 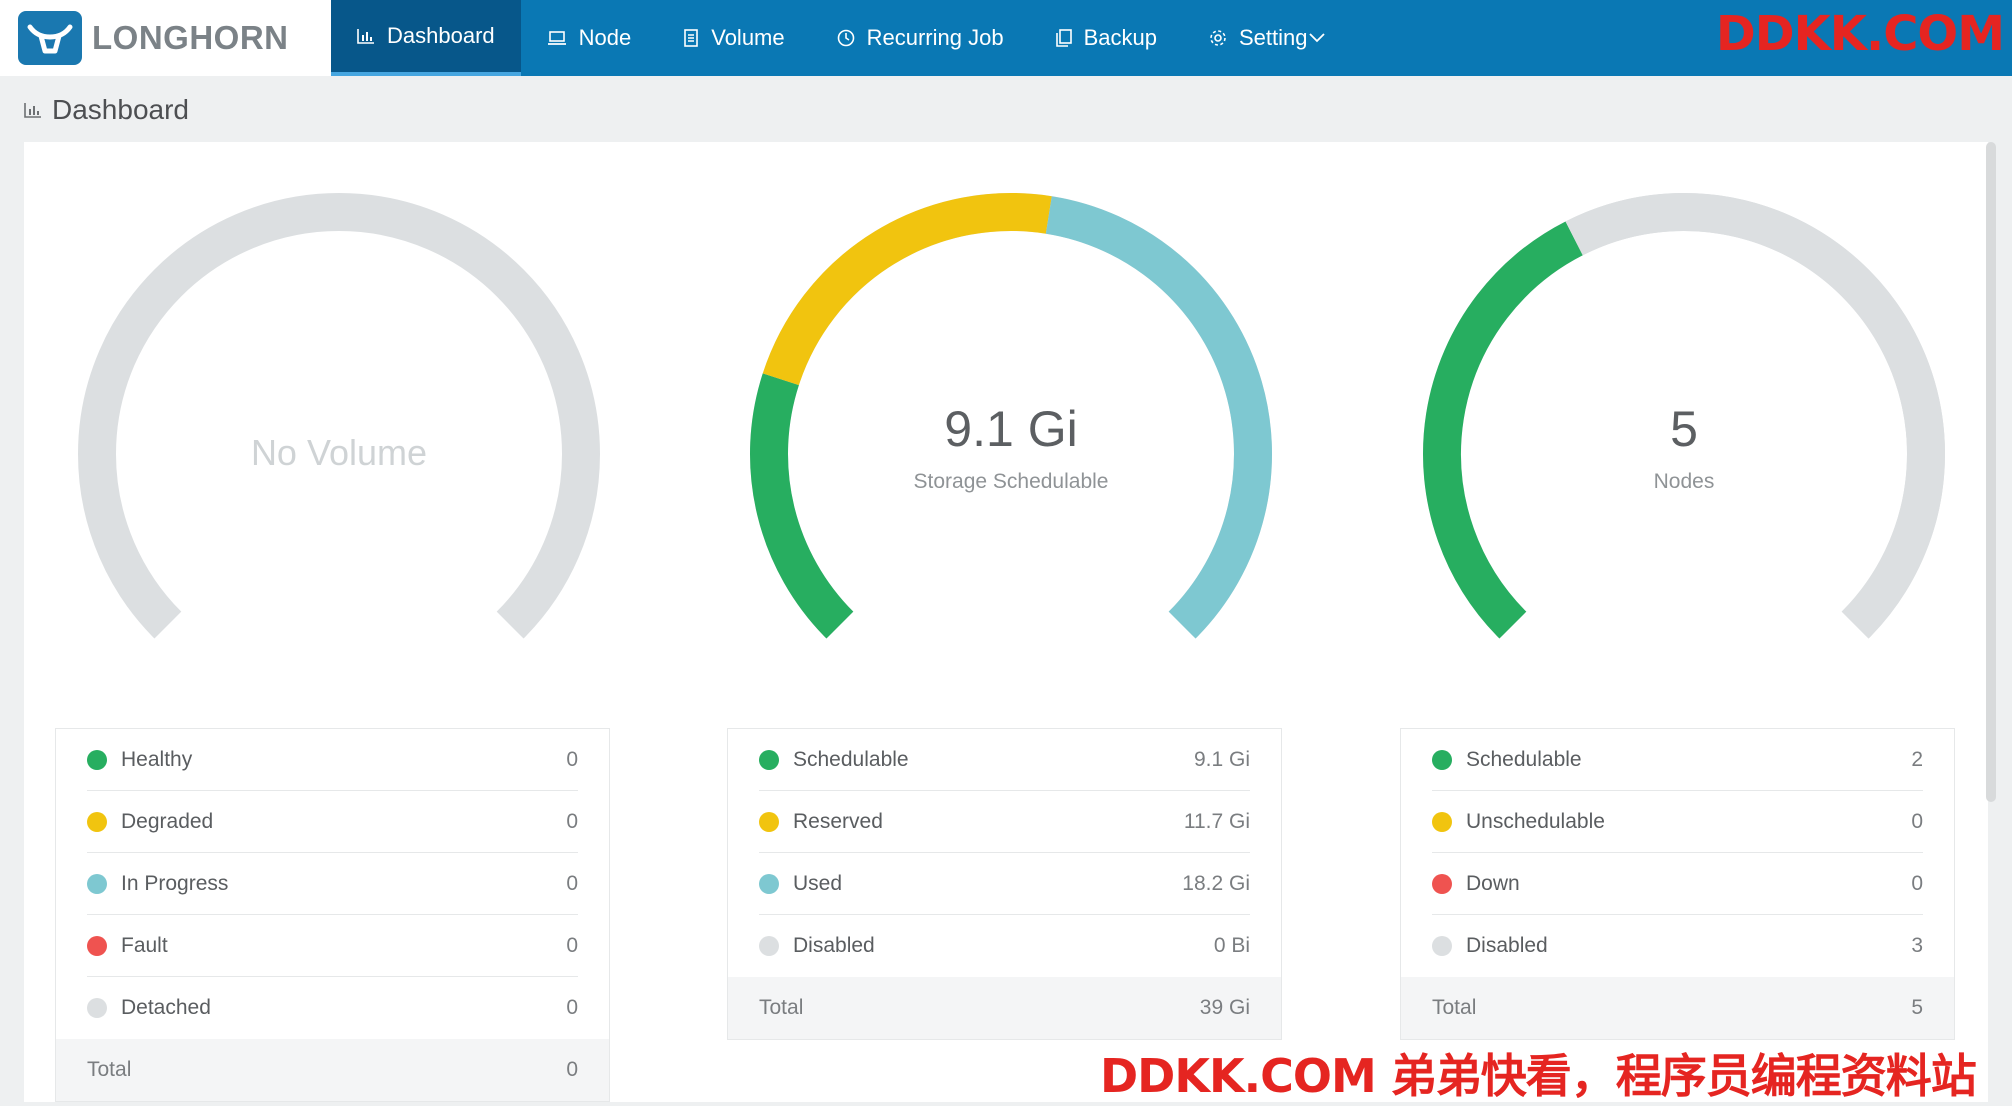 What do you see at coordinates (818, 883) in the screenshot?
I see `legend-label: Used` at bounding box center [818, 883].